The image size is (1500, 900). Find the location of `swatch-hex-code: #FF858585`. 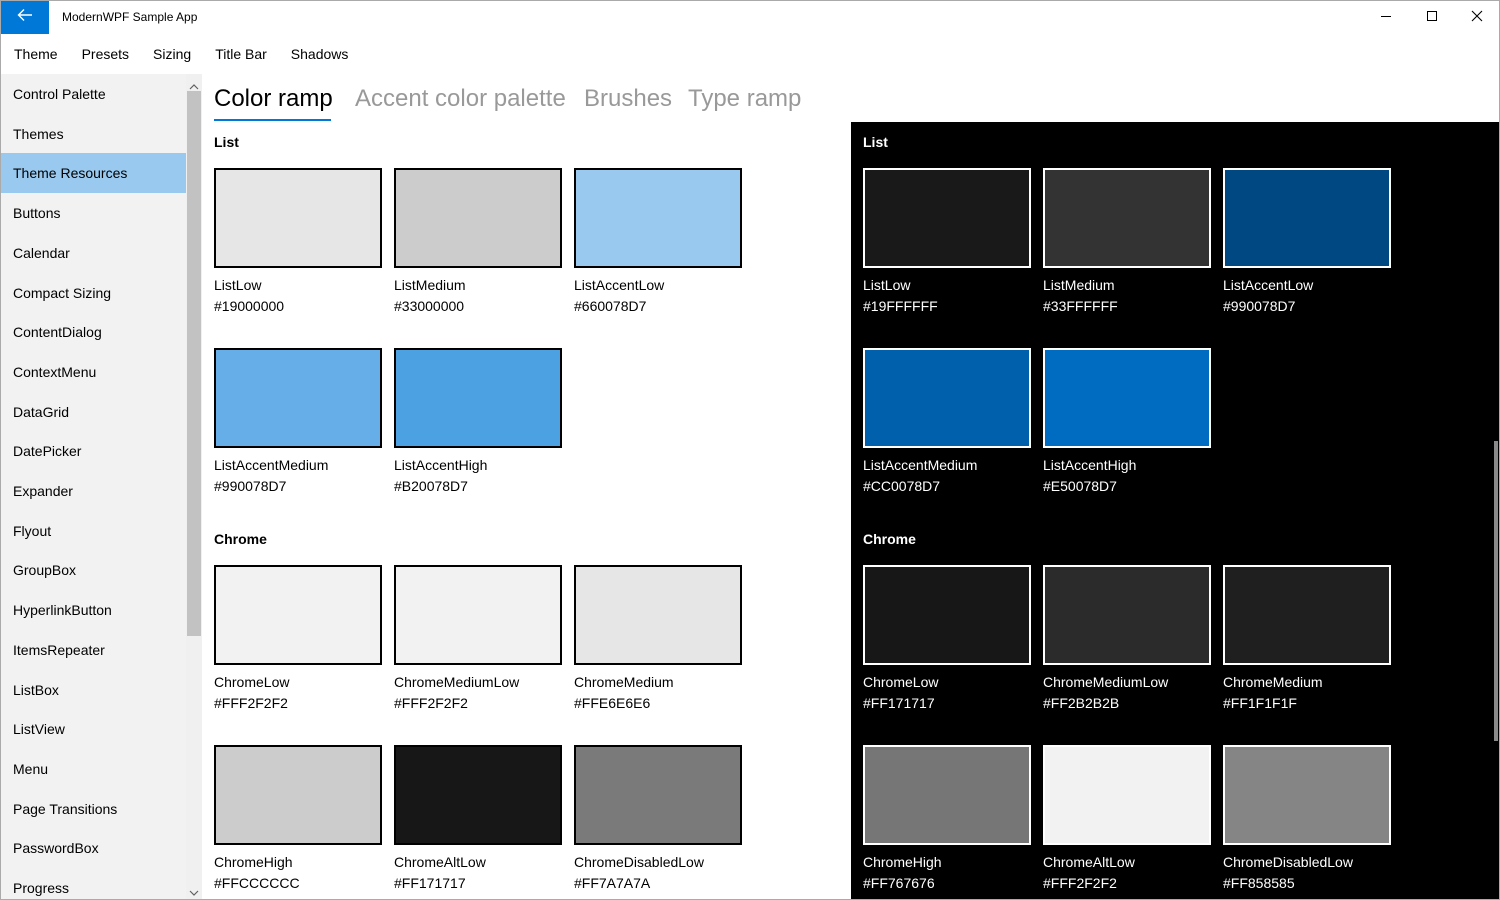

swatch-hex-code: #FF858585 is located at coordinates (1259, 883).